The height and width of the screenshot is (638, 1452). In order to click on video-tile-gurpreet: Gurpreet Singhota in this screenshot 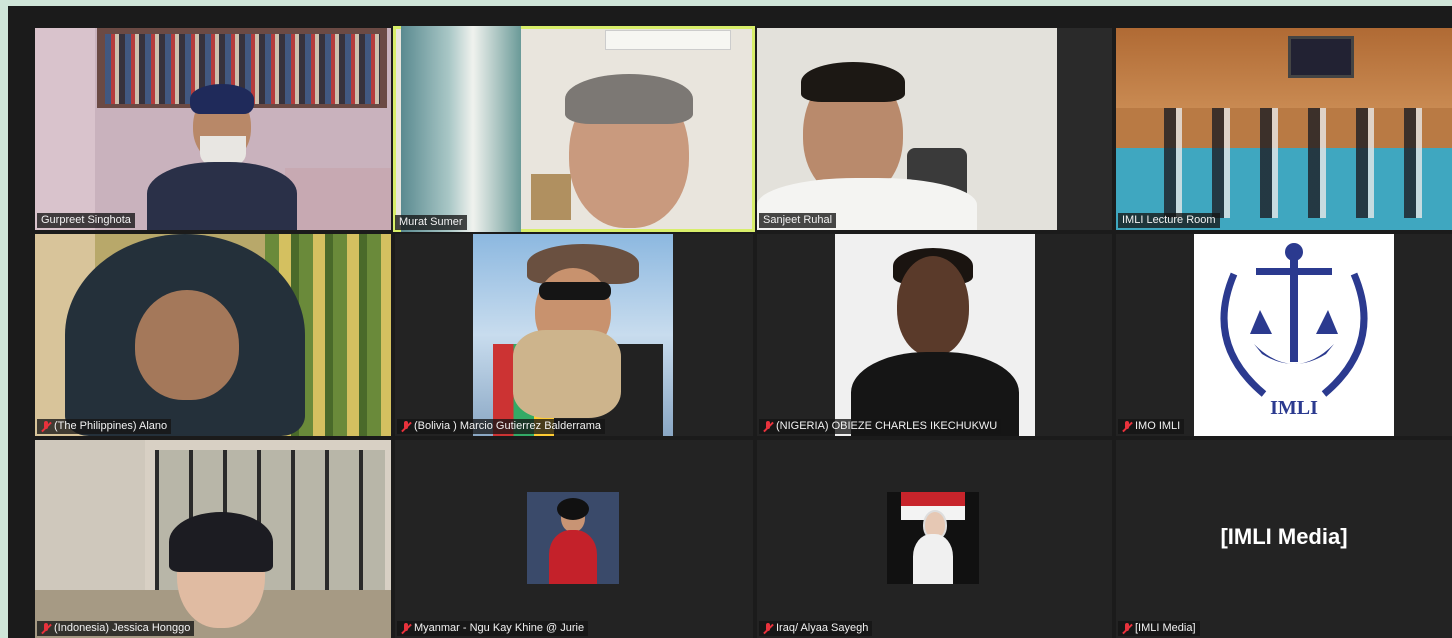, I will do `click(213, 129)`.